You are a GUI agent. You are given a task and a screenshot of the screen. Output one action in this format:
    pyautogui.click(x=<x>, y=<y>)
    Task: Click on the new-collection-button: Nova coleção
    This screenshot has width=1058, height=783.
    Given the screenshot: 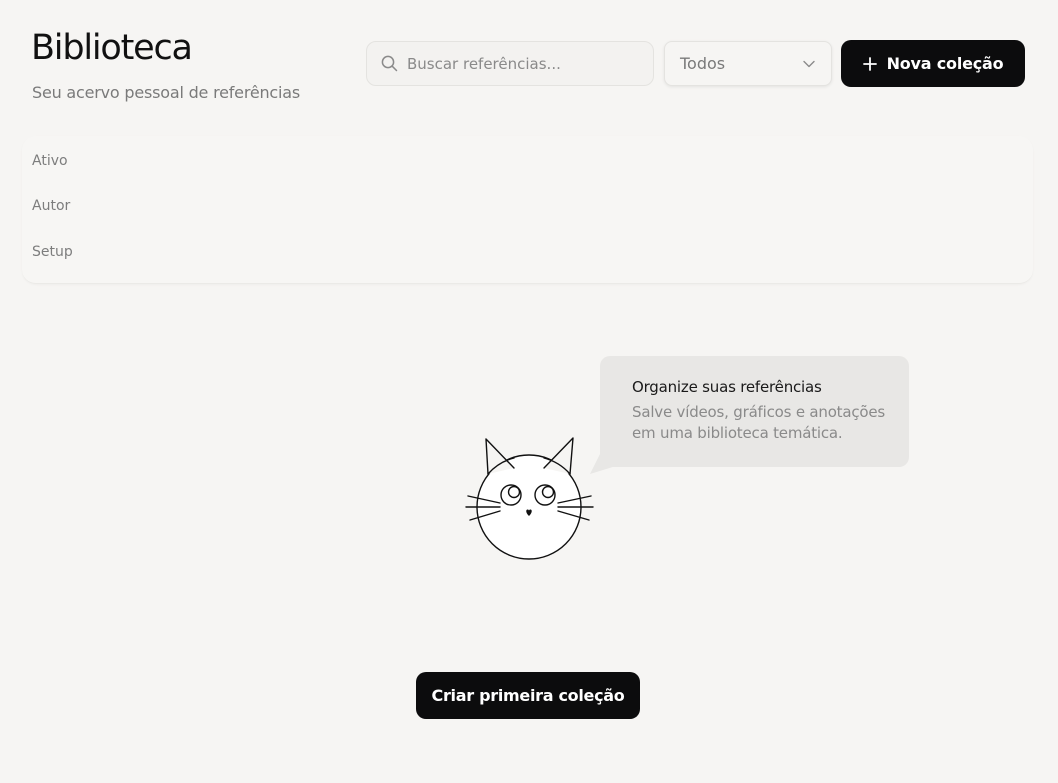 What is the action you would take?
    pyautogui.click(x=933, y=63)
    